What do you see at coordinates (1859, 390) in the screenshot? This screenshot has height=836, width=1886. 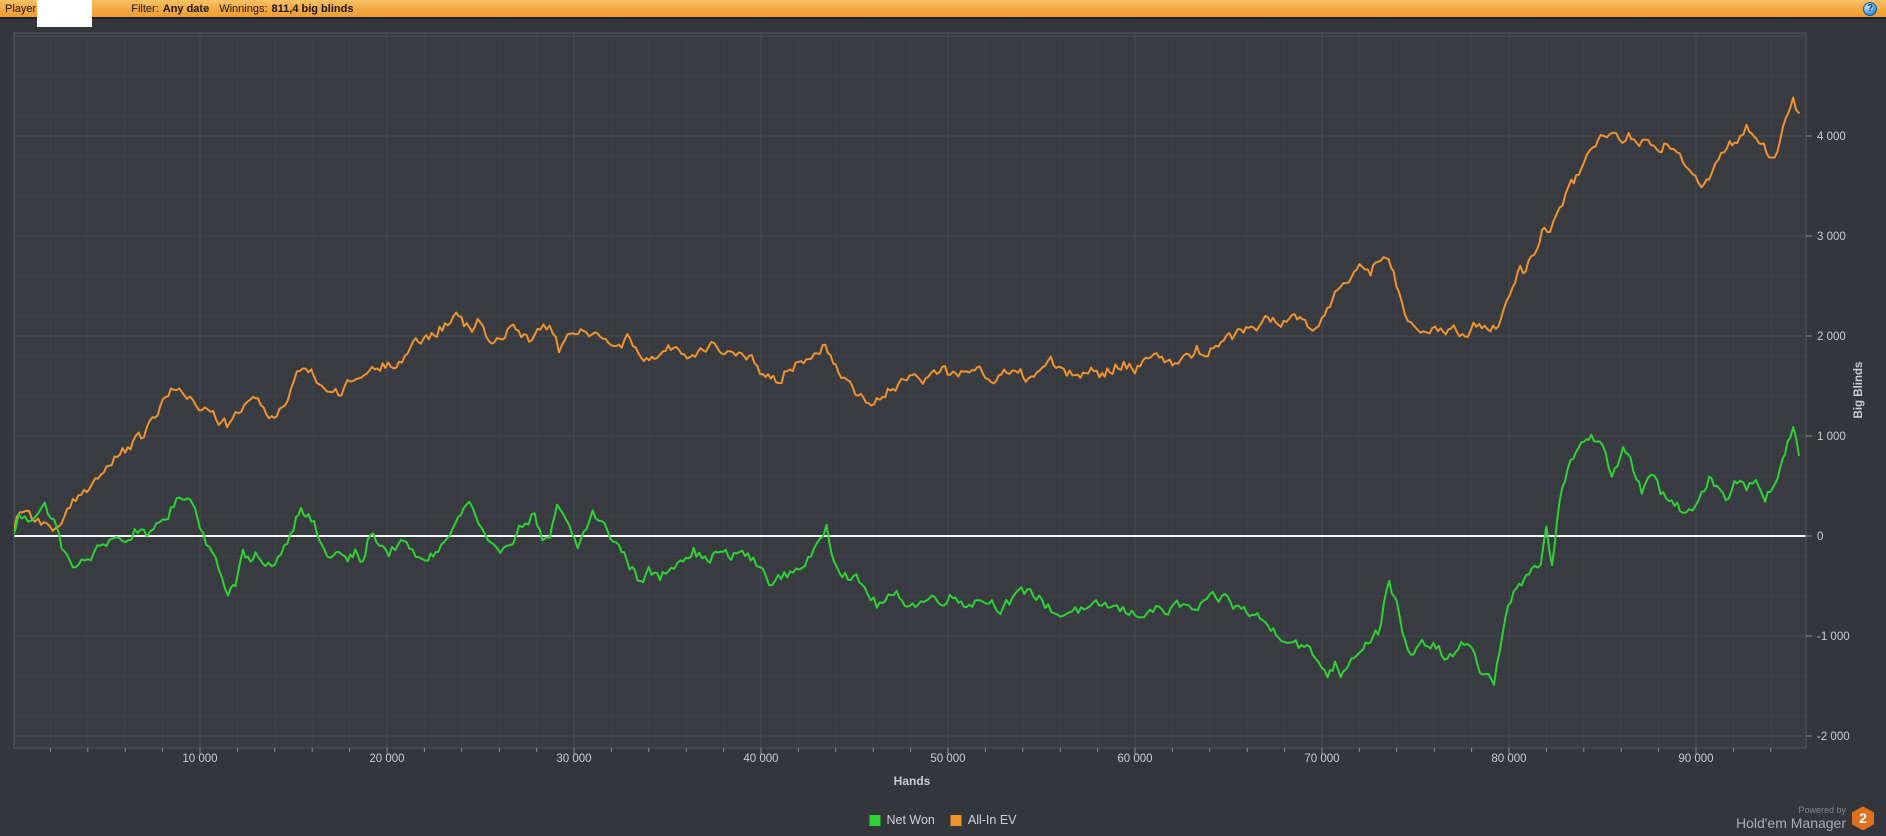 I see `y-axis-title: Big Blinds` at bounding box center [1859, 390].